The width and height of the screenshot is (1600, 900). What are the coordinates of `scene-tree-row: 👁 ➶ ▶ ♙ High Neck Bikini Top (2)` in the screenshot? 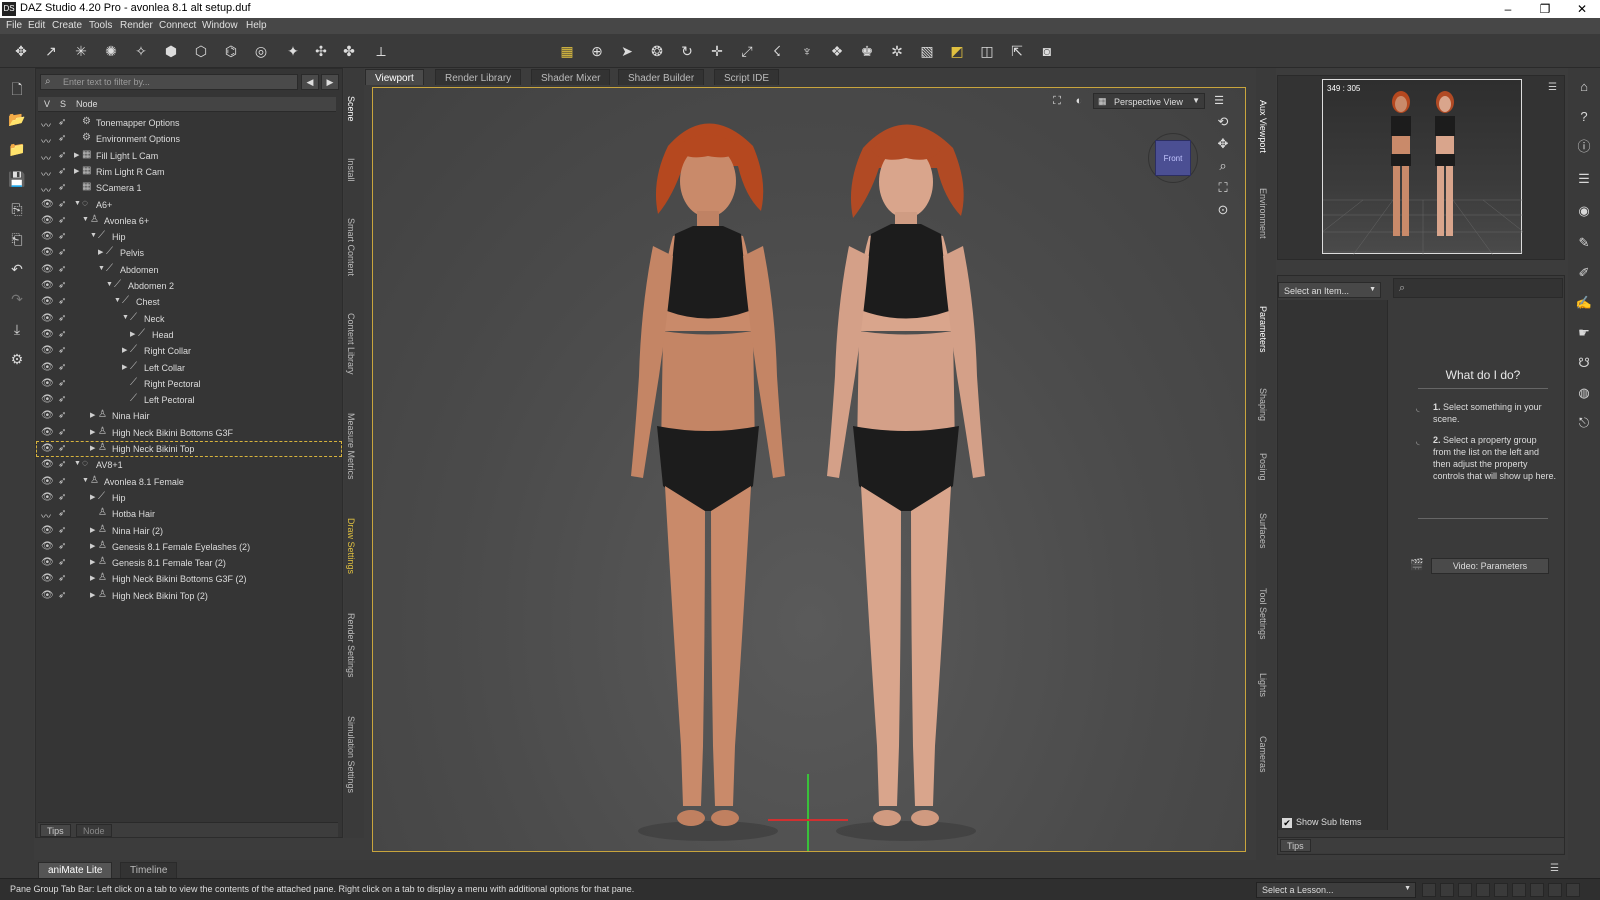 It's located at (189, 596).